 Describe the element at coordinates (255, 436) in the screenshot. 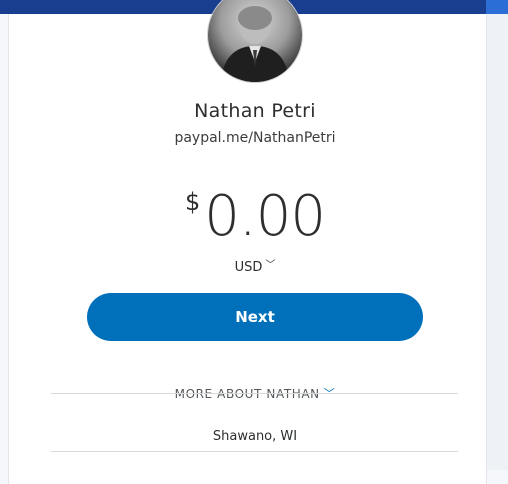

I see `location-text: Shawano, WI` at that location.